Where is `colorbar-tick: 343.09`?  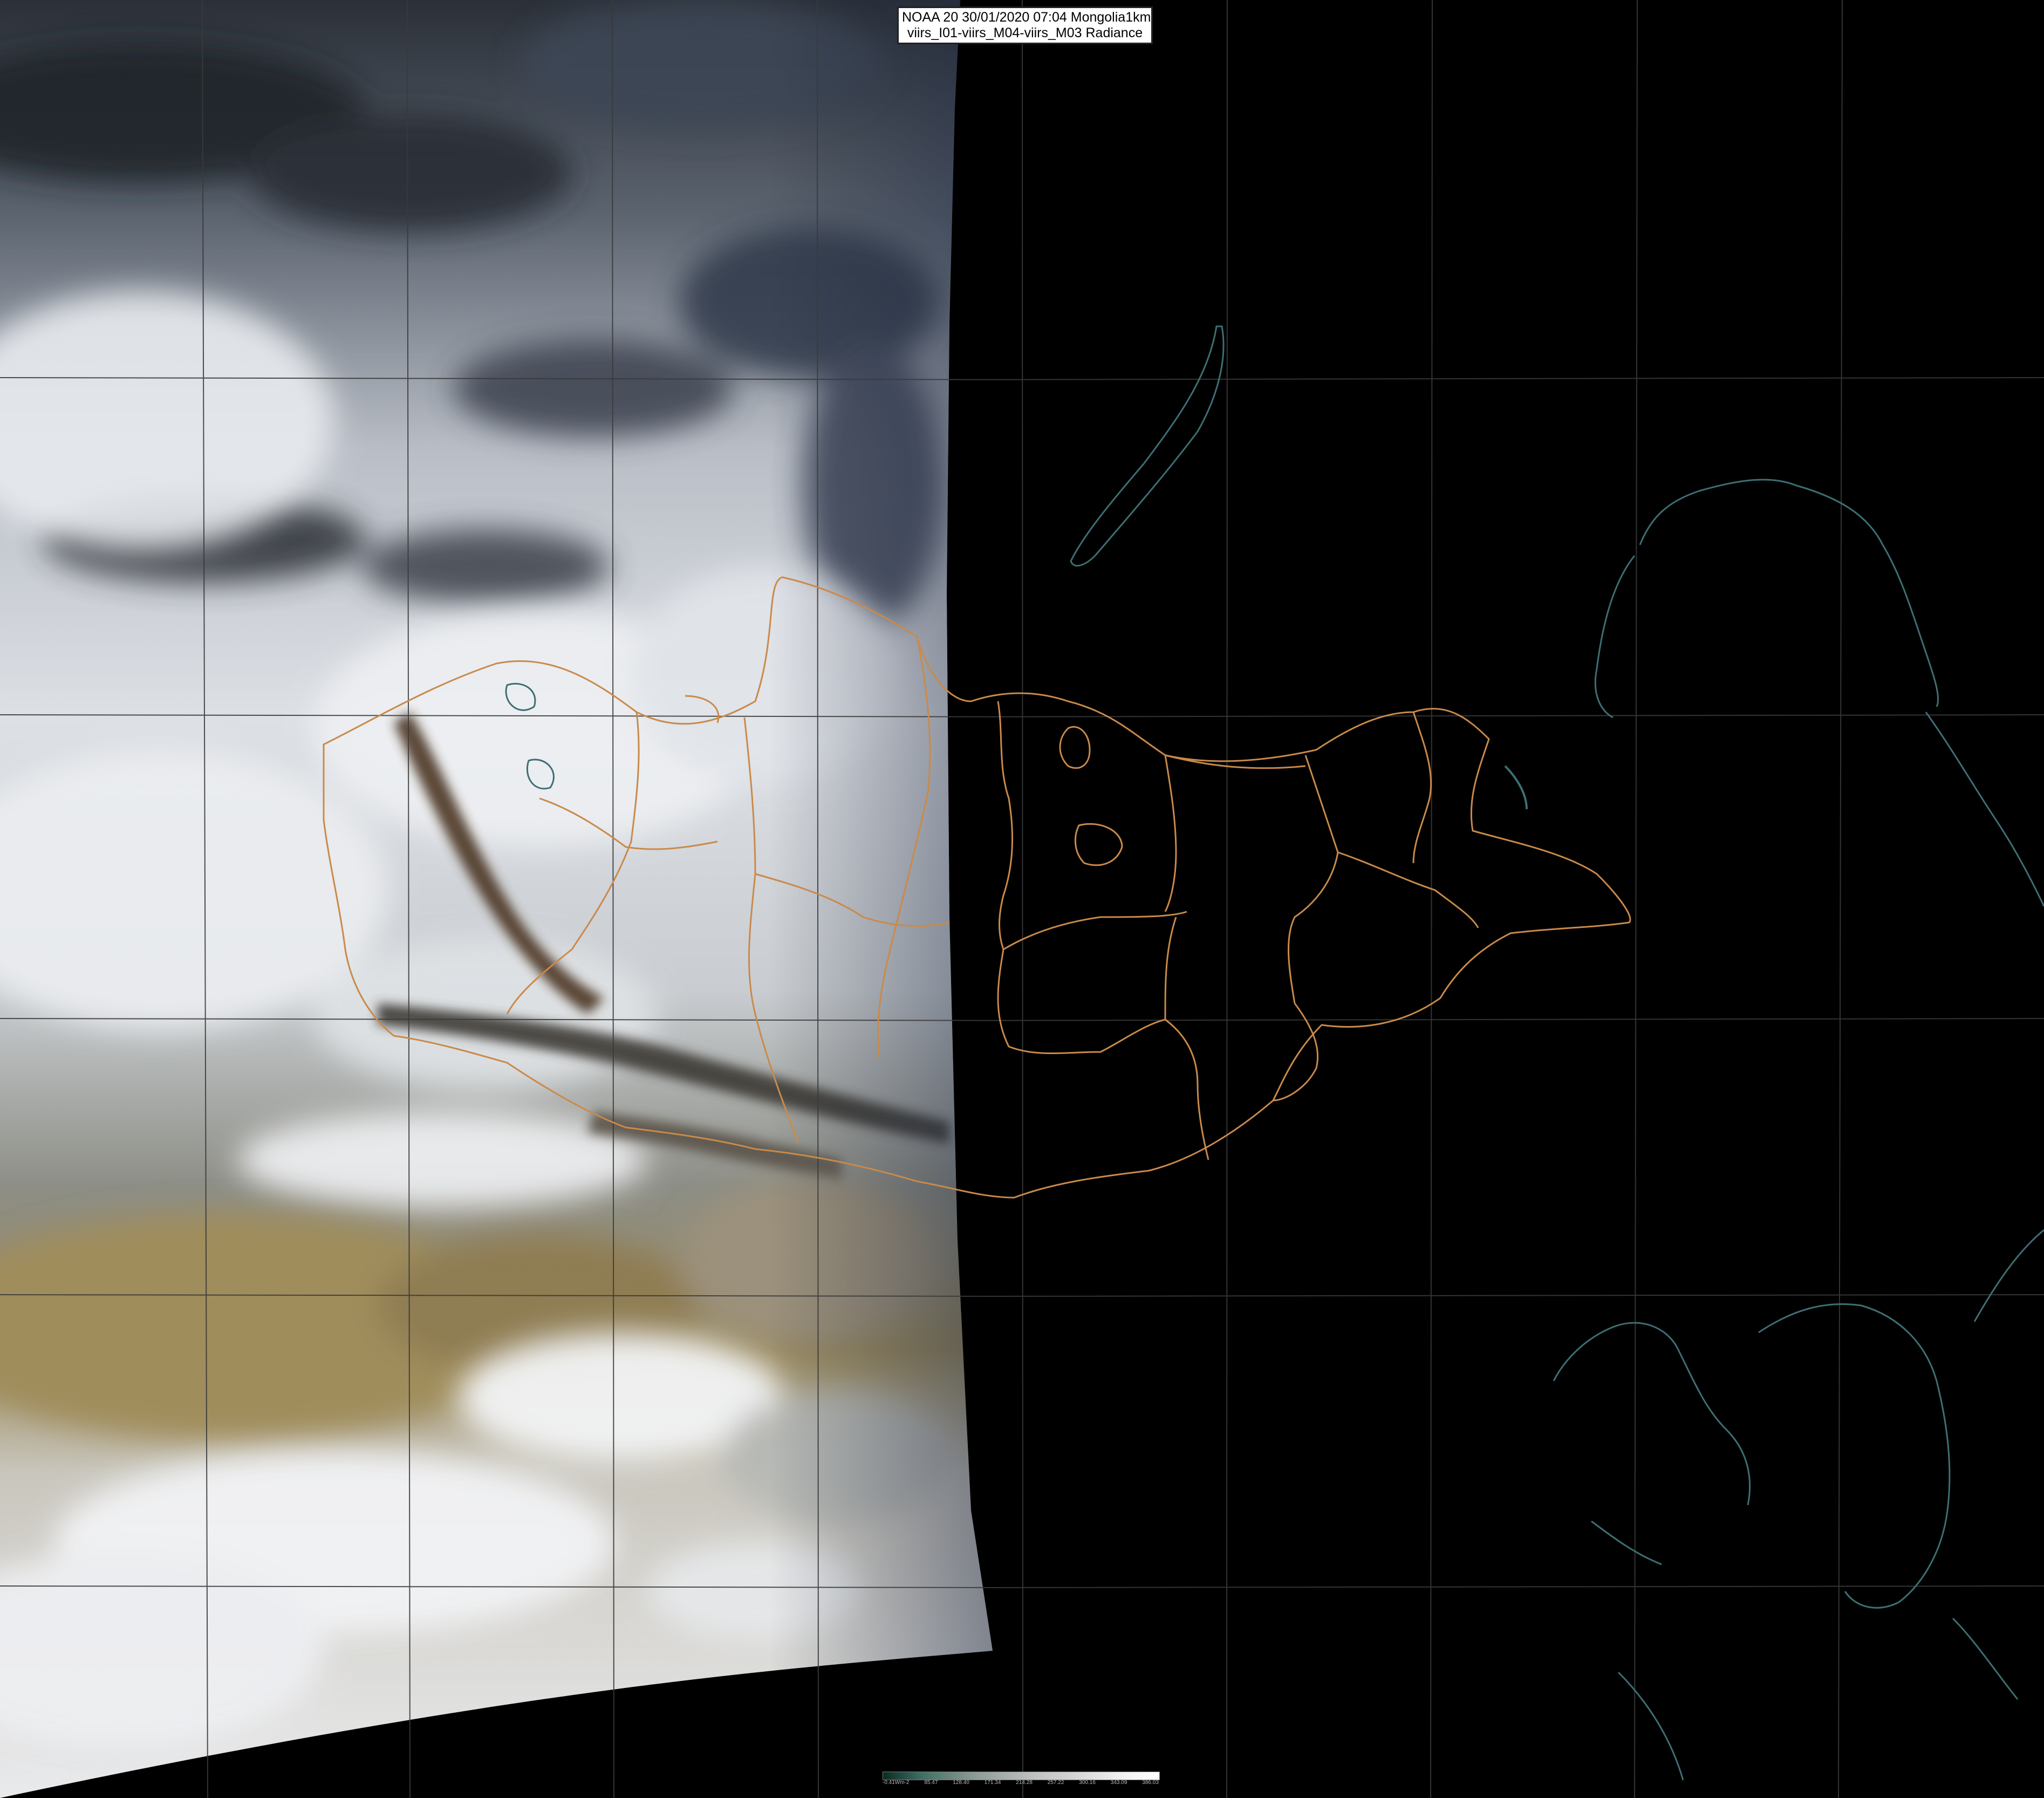 colorbar-tick: 343.09 is located at coordinates (1118, 1783).